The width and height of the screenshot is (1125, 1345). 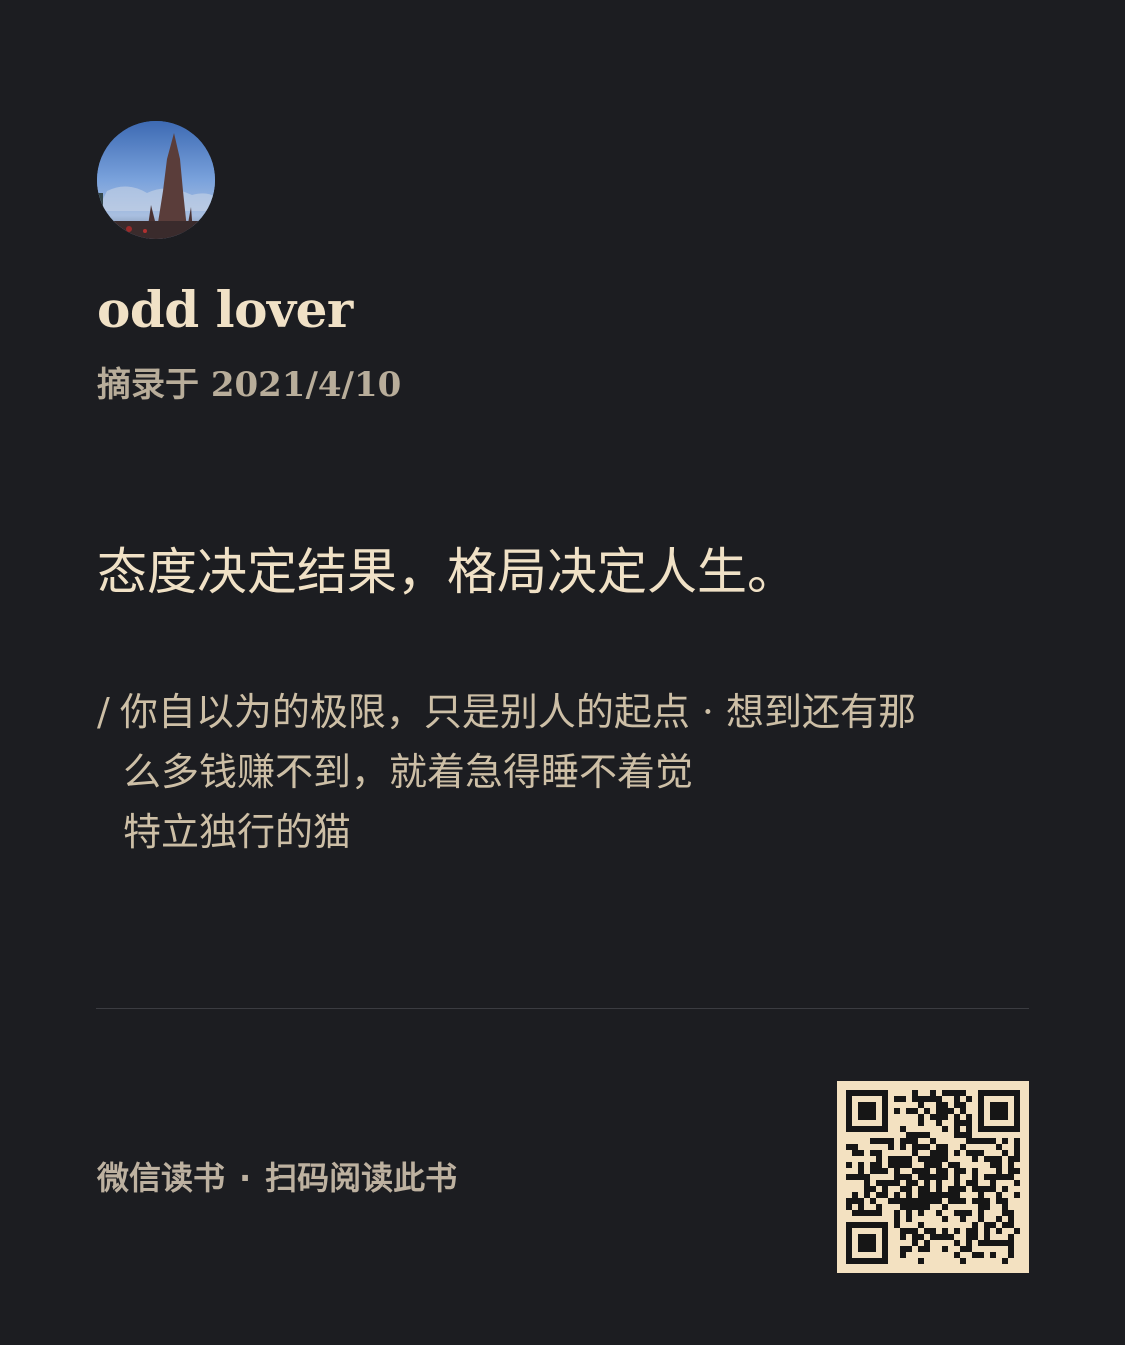 I want to click on divider, so click(x=562, y=1008).